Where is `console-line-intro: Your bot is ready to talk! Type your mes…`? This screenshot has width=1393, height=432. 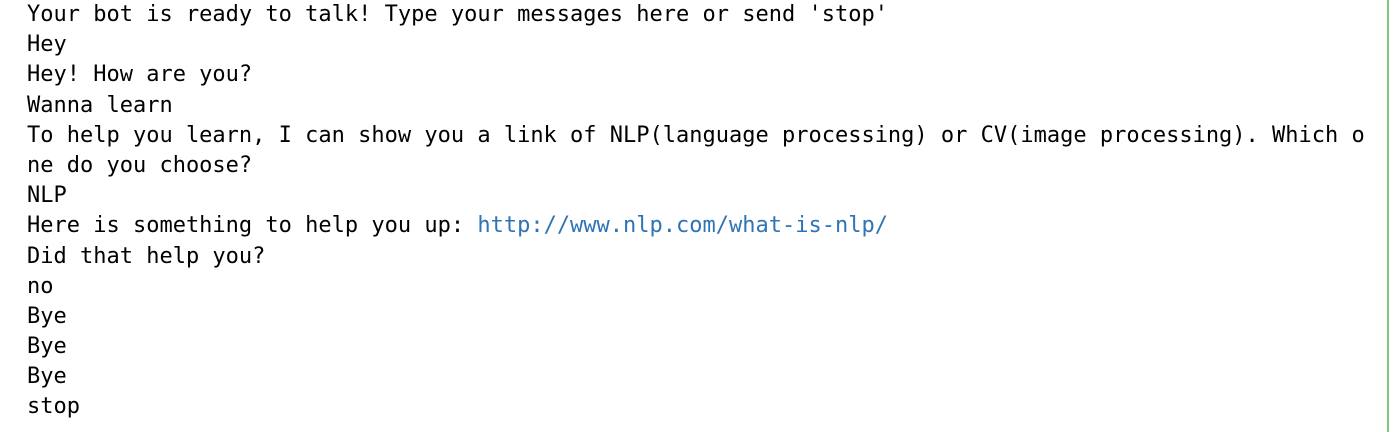
console-line-intro: Your bot is ready to talk! Type your mes… is located at coordinates (457, 14).